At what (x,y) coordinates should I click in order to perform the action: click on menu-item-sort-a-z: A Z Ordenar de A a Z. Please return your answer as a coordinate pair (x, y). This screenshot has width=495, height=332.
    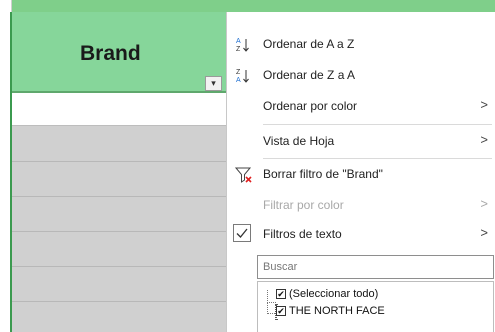
    Looking at the image, I should click on (361, 44).